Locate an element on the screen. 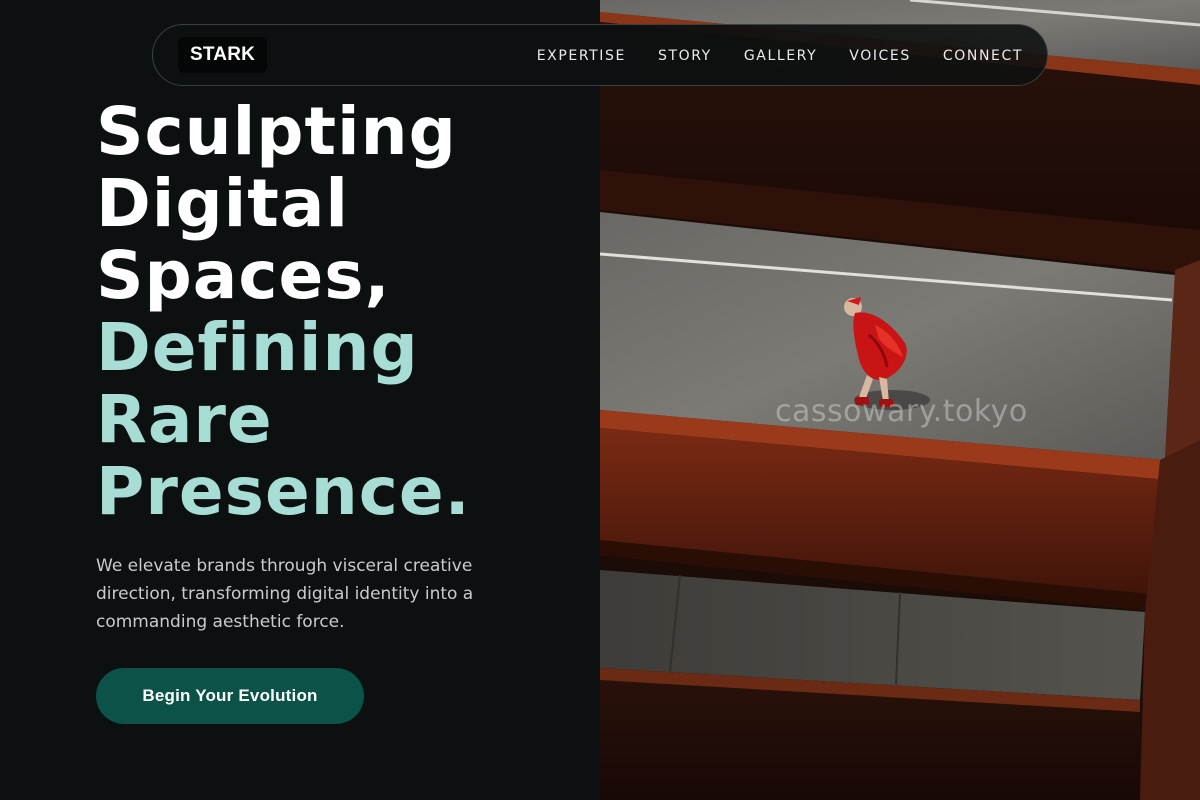 This screenshot has height=800, width=1200. nav-link-gallery: GALLERY is located at coordinates (780, 56).